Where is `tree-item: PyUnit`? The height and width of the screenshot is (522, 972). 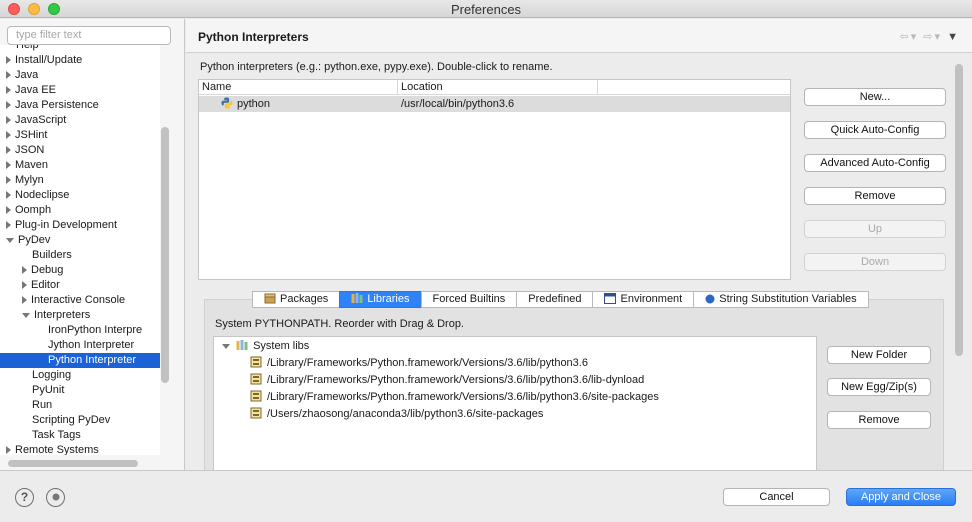 tree-item: PyUnit is located at coordinates (80, 390).